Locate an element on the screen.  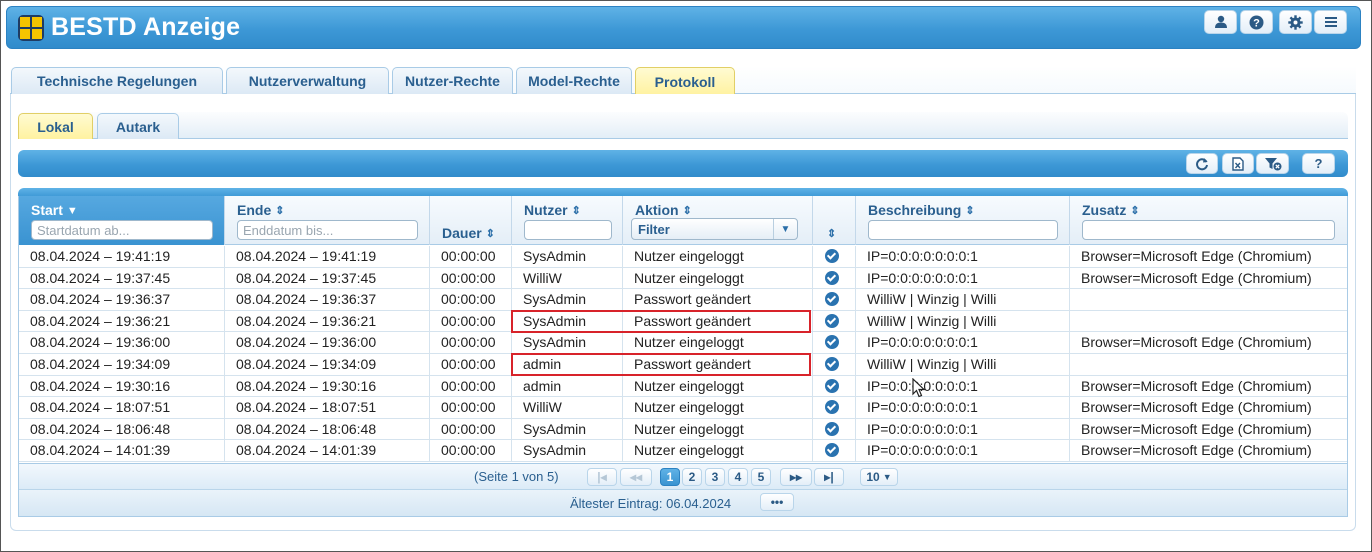
page-2-button: 2 is located at coordinates (692, 477).